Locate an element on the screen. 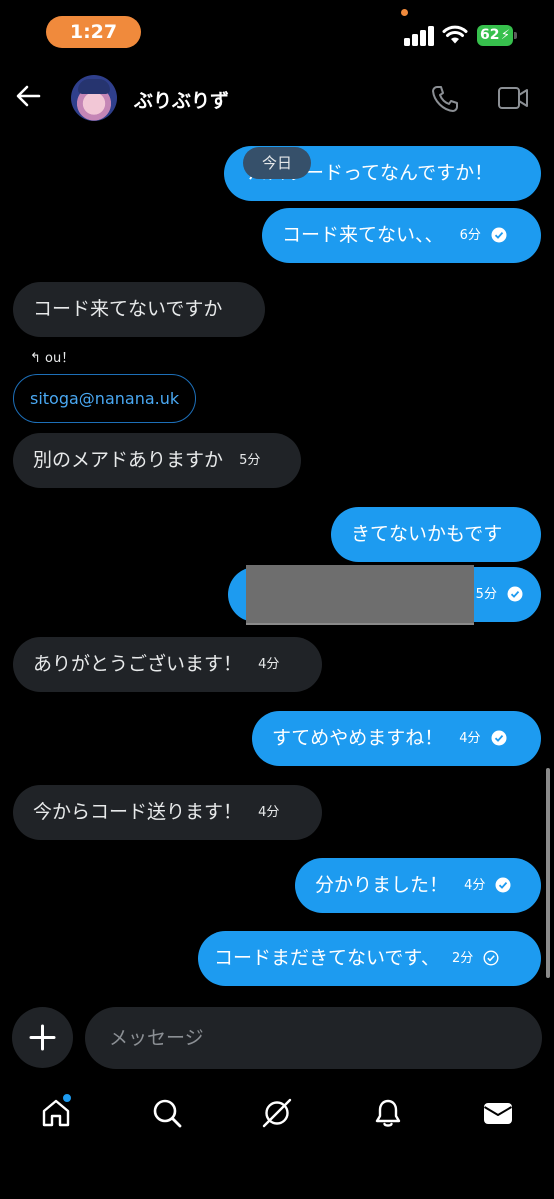  message-received: 別のメアドありますか 5分 is located at coordinates (157, 460).